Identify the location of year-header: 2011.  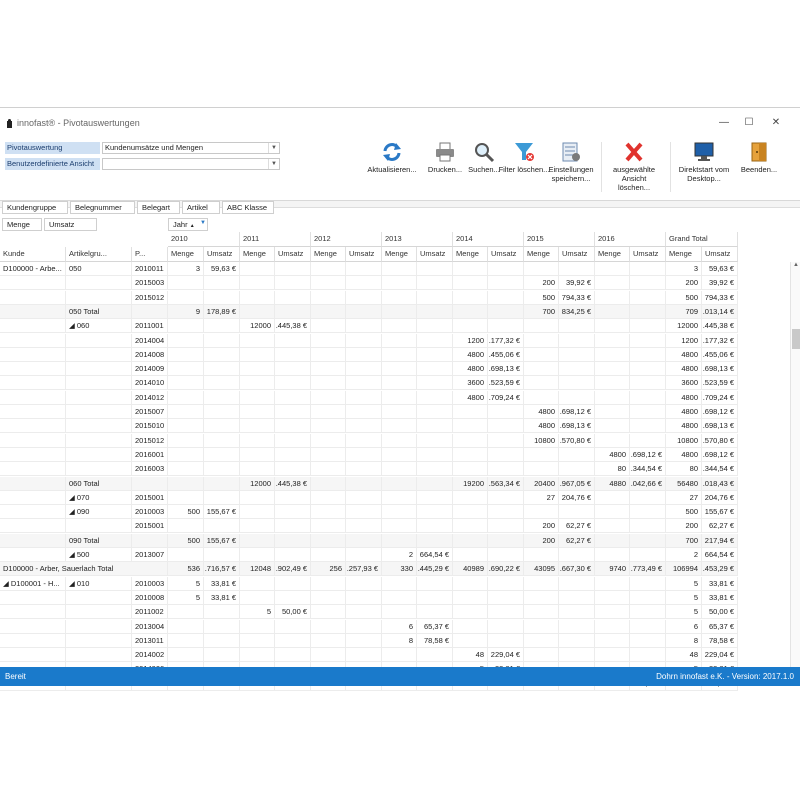
(275, 239).